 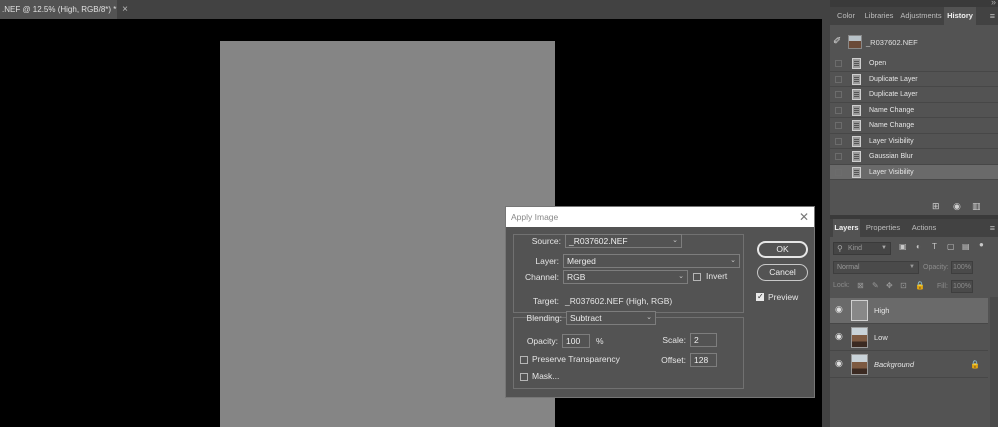 What do you see at coordinates (804, 217) in the screenshot?
I see `close-icon: ✕` at bounding box center [804, 217].